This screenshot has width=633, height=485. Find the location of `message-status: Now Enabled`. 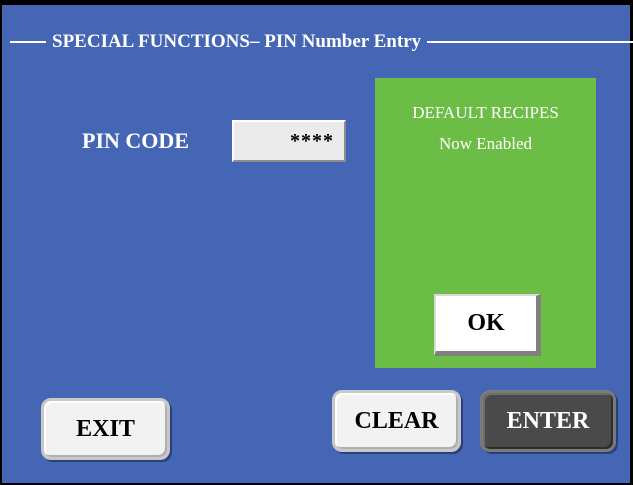

message-status: Now Enabled is located at coordinates (485, 143).